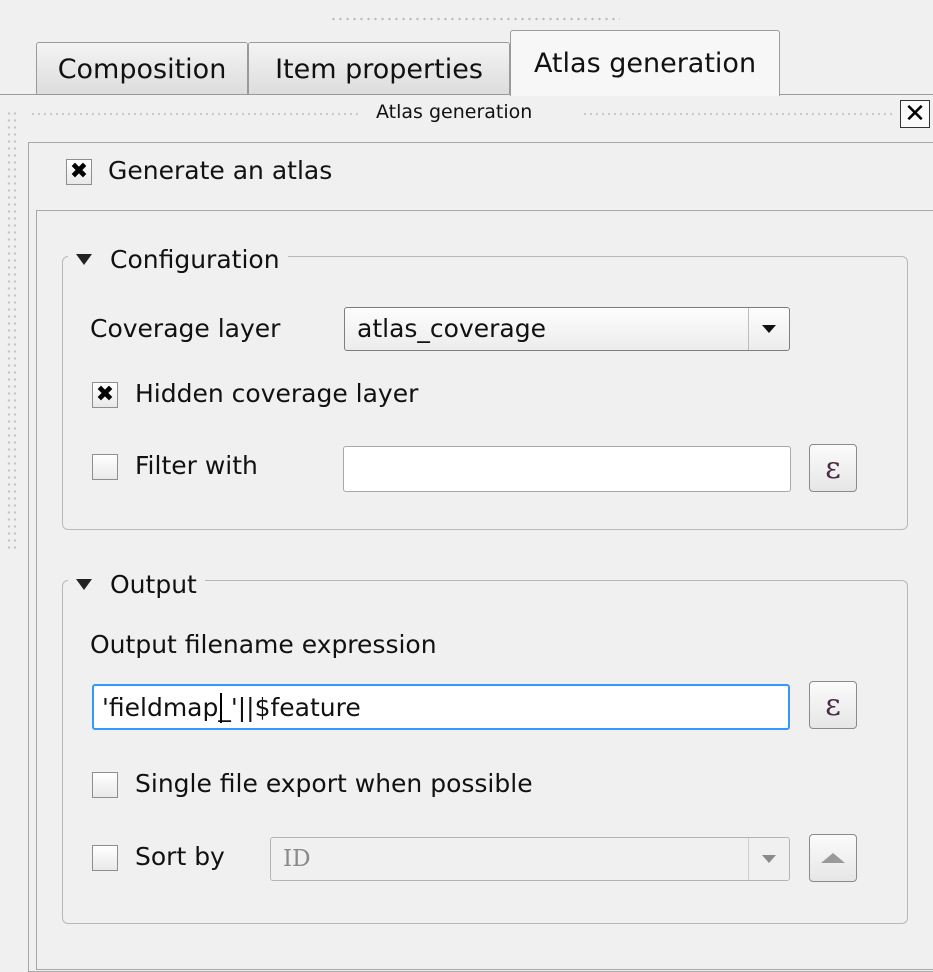 Image resolution: width=933 pixels, height=972 pixels. What do you see at coordinates (220, 170) in the screenshot?
I see `generate-atlas-label: Generate an atlas` at bounding box center [220, 170].